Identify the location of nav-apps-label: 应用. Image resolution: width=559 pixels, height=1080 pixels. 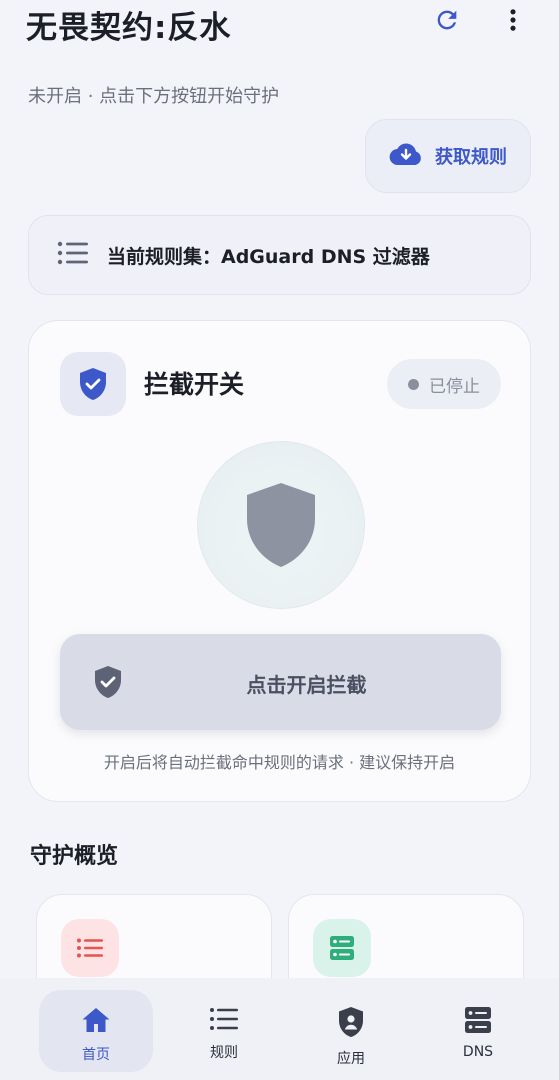
(351, 1059).